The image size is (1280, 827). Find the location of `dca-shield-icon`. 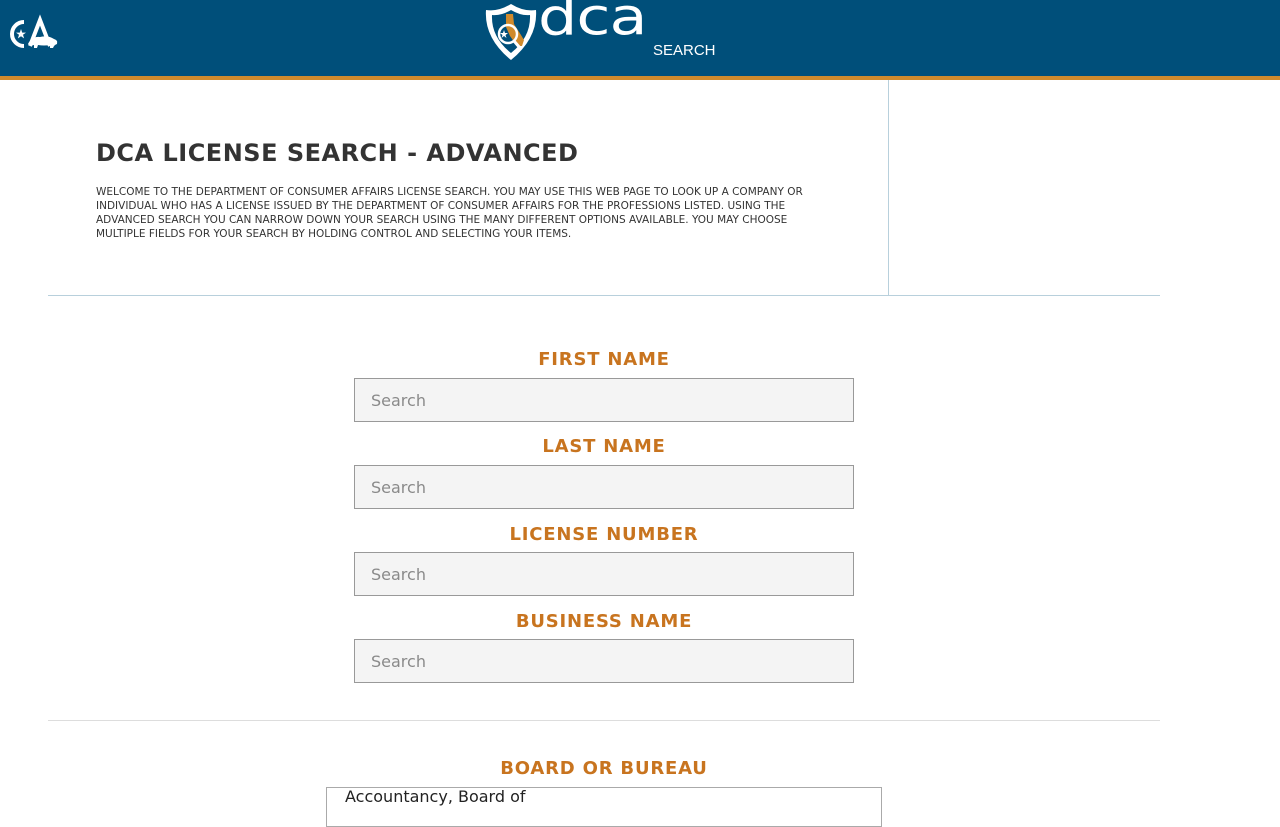

dca-shield-icon is located at coordinates (511, 32).